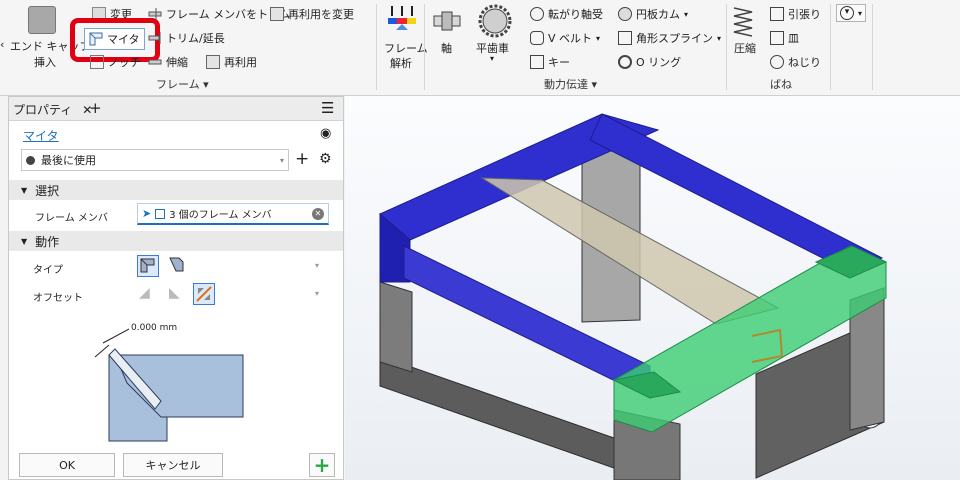  What do you see at coordinates (396, 327) in the screenshot?
I see `front-left-leg` at bounding box center [396, 327].